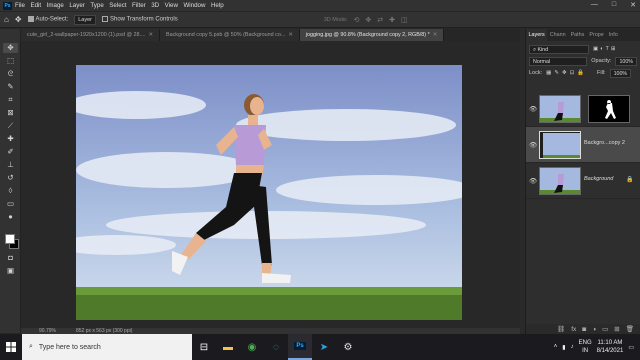  I want to click on show-transform-option: Show Transform Controls, so click(140, 19).